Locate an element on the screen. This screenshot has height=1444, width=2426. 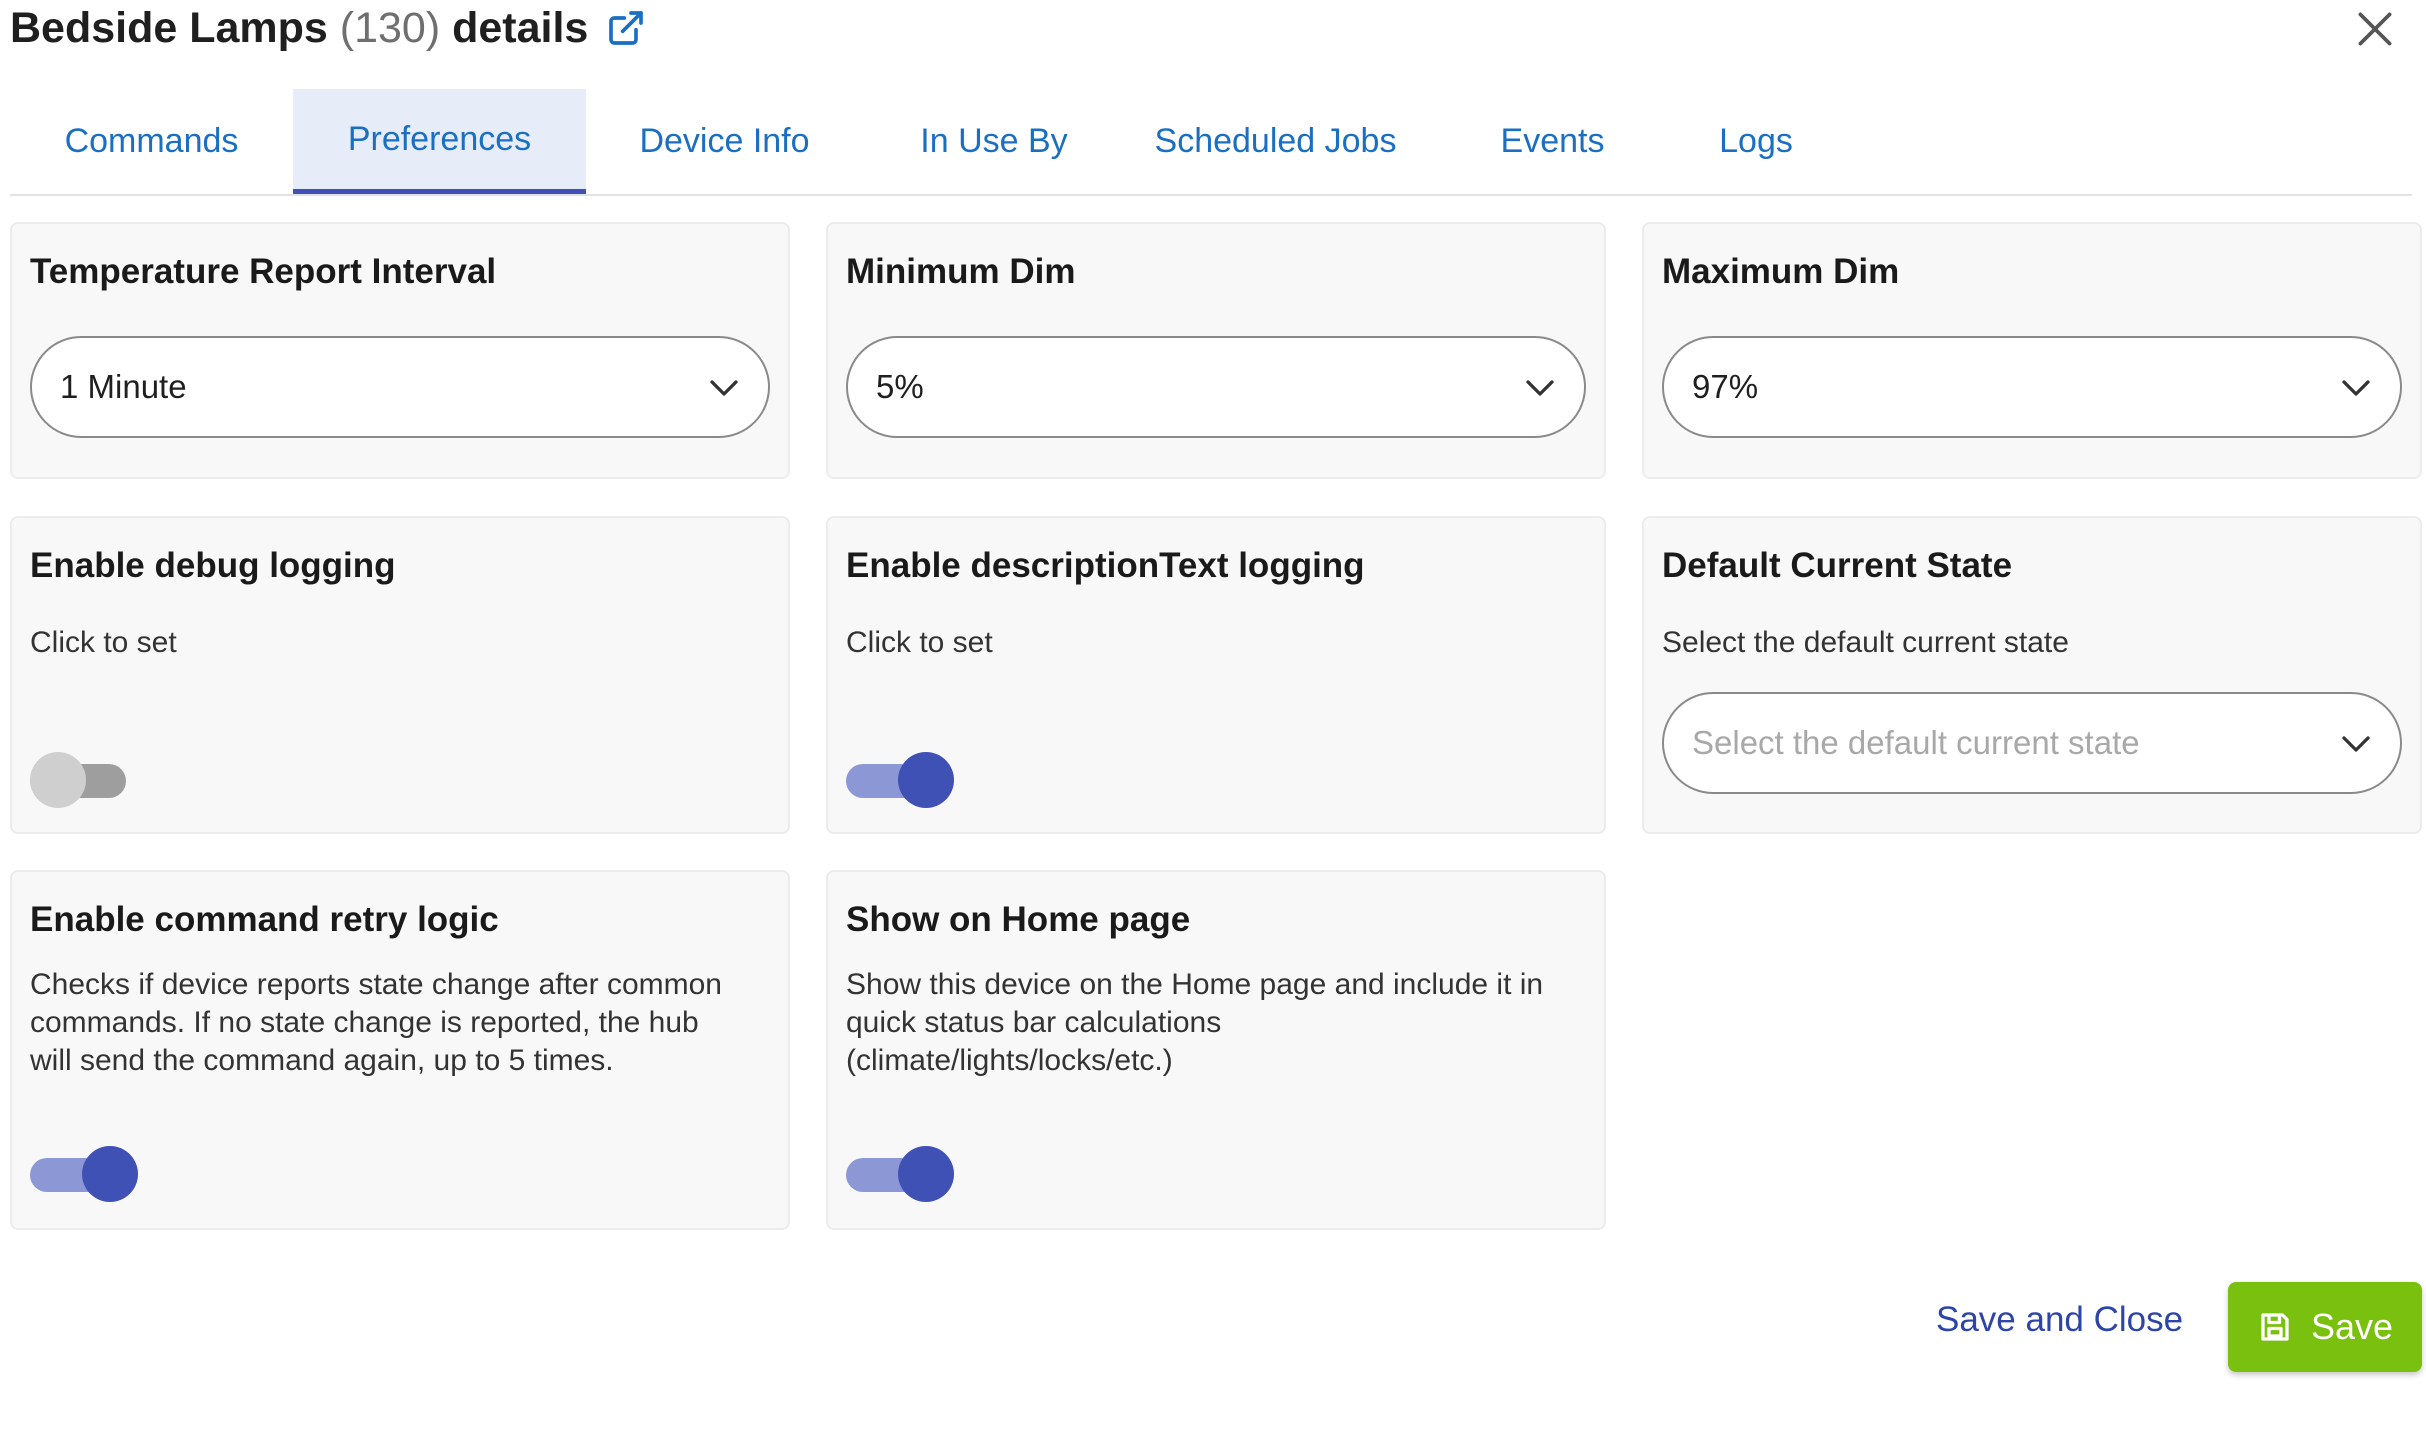
save-label: Save is located at coordinates (2352, 1326).